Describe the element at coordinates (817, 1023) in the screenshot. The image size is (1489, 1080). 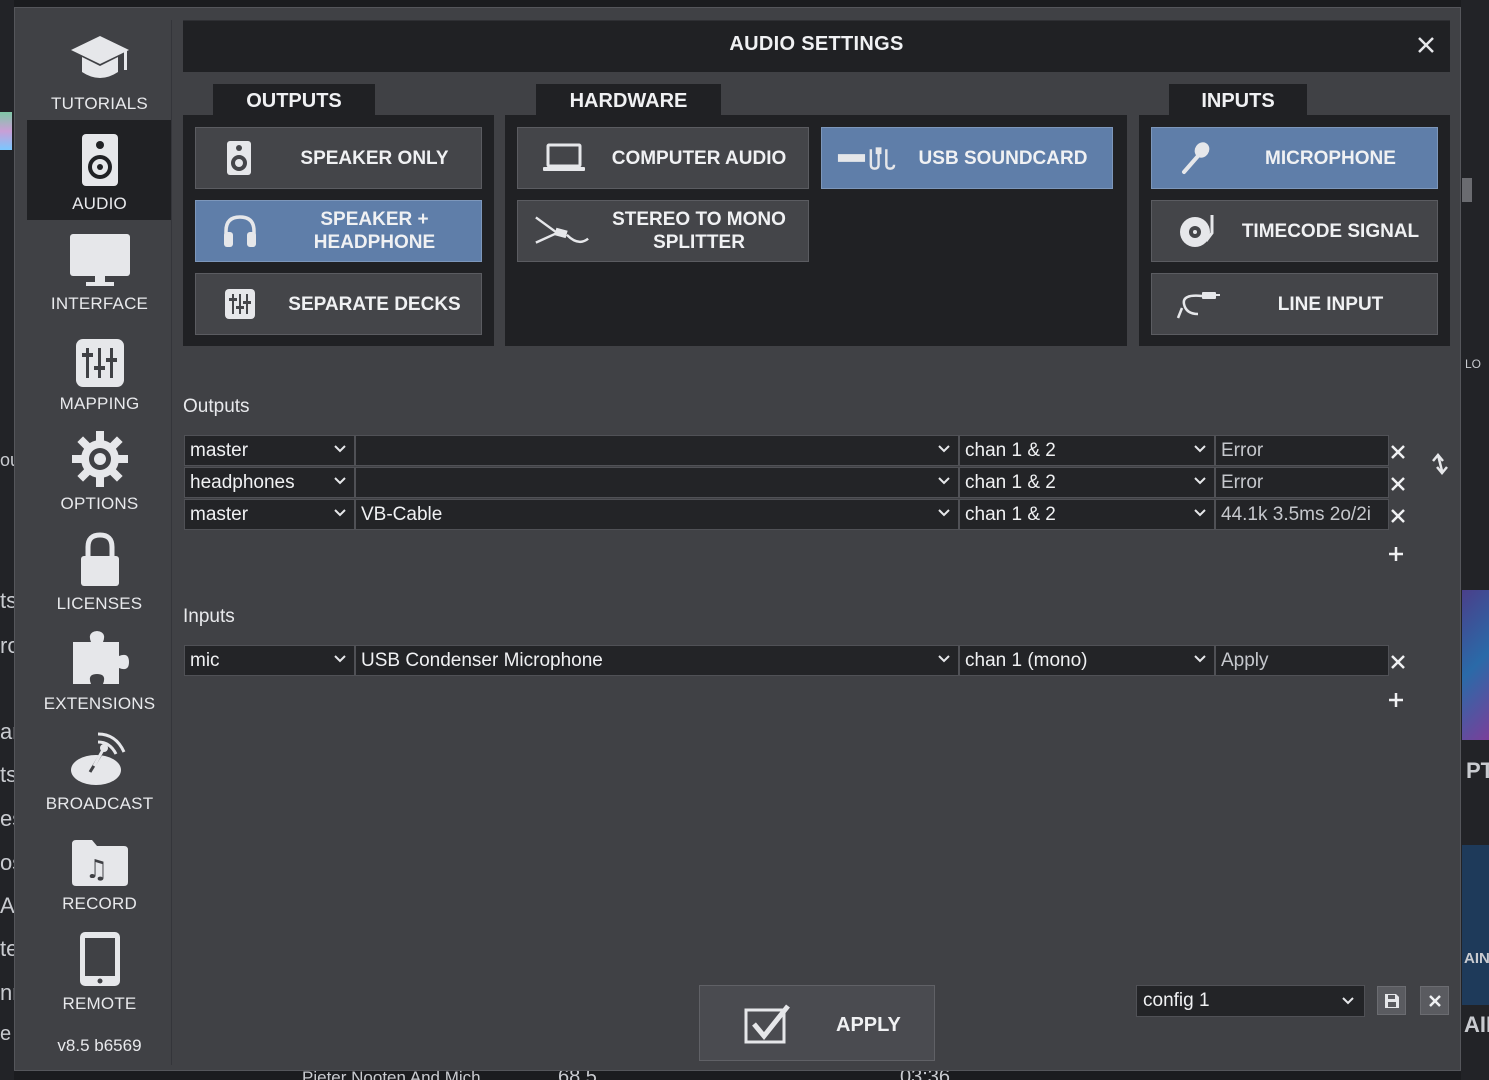
I see `apply-button: APPLY` at that location.